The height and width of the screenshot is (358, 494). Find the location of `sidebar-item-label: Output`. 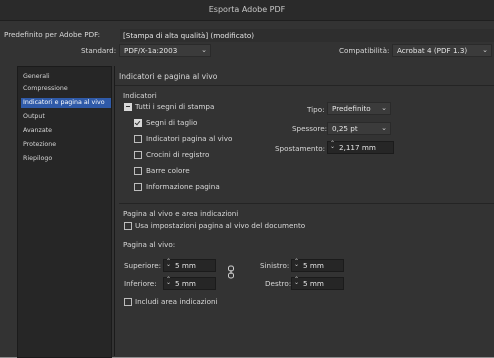

sidebar-item-label: Output is located at coordinates (34, 116).